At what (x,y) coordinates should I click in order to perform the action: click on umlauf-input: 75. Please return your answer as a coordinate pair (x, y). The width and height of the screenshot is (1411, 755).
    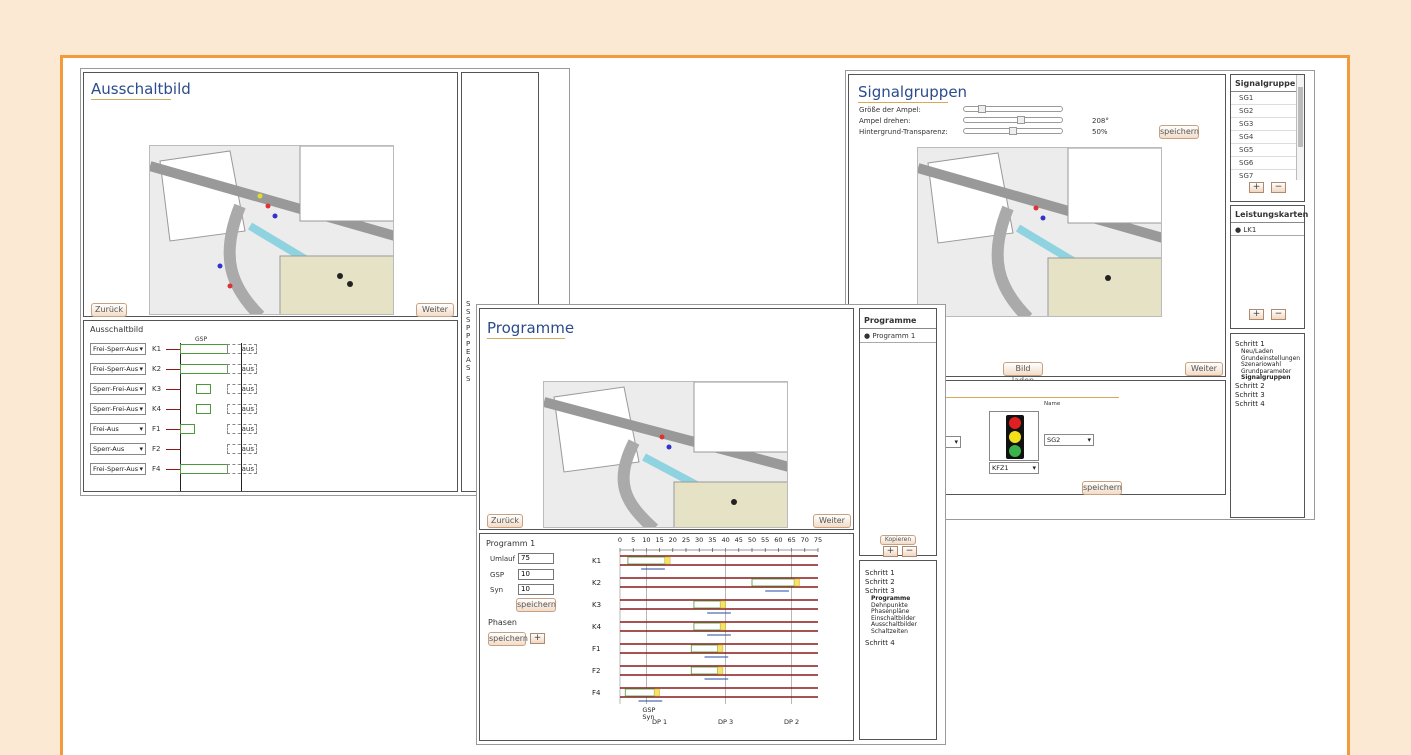
    Looking at the image, I should click on (536, 558).